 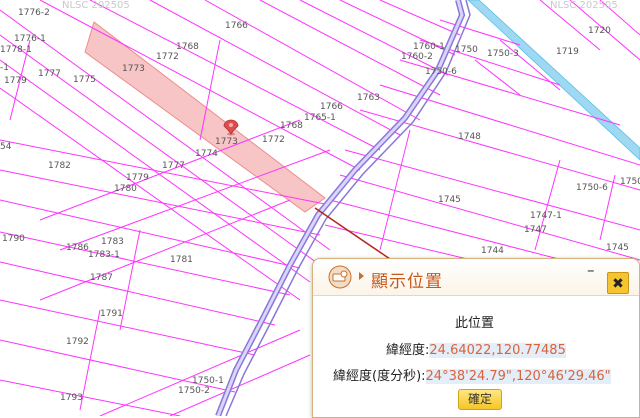 I want to click on parcel-label-1787: 1787, so click(x=101, y=278).